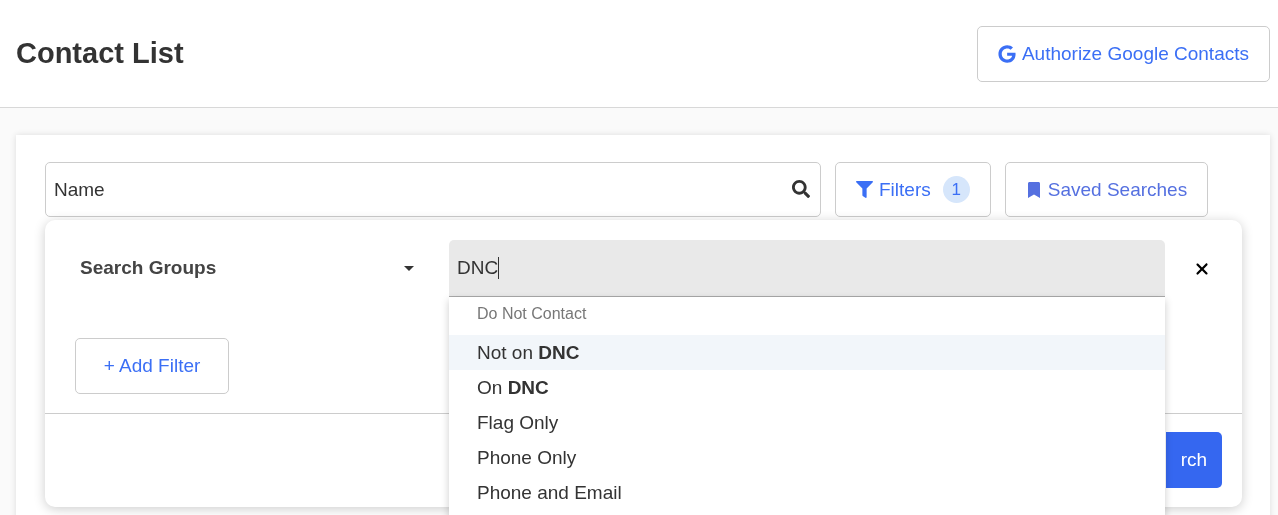  I want to click on funnel-icon, so click(864, 189).